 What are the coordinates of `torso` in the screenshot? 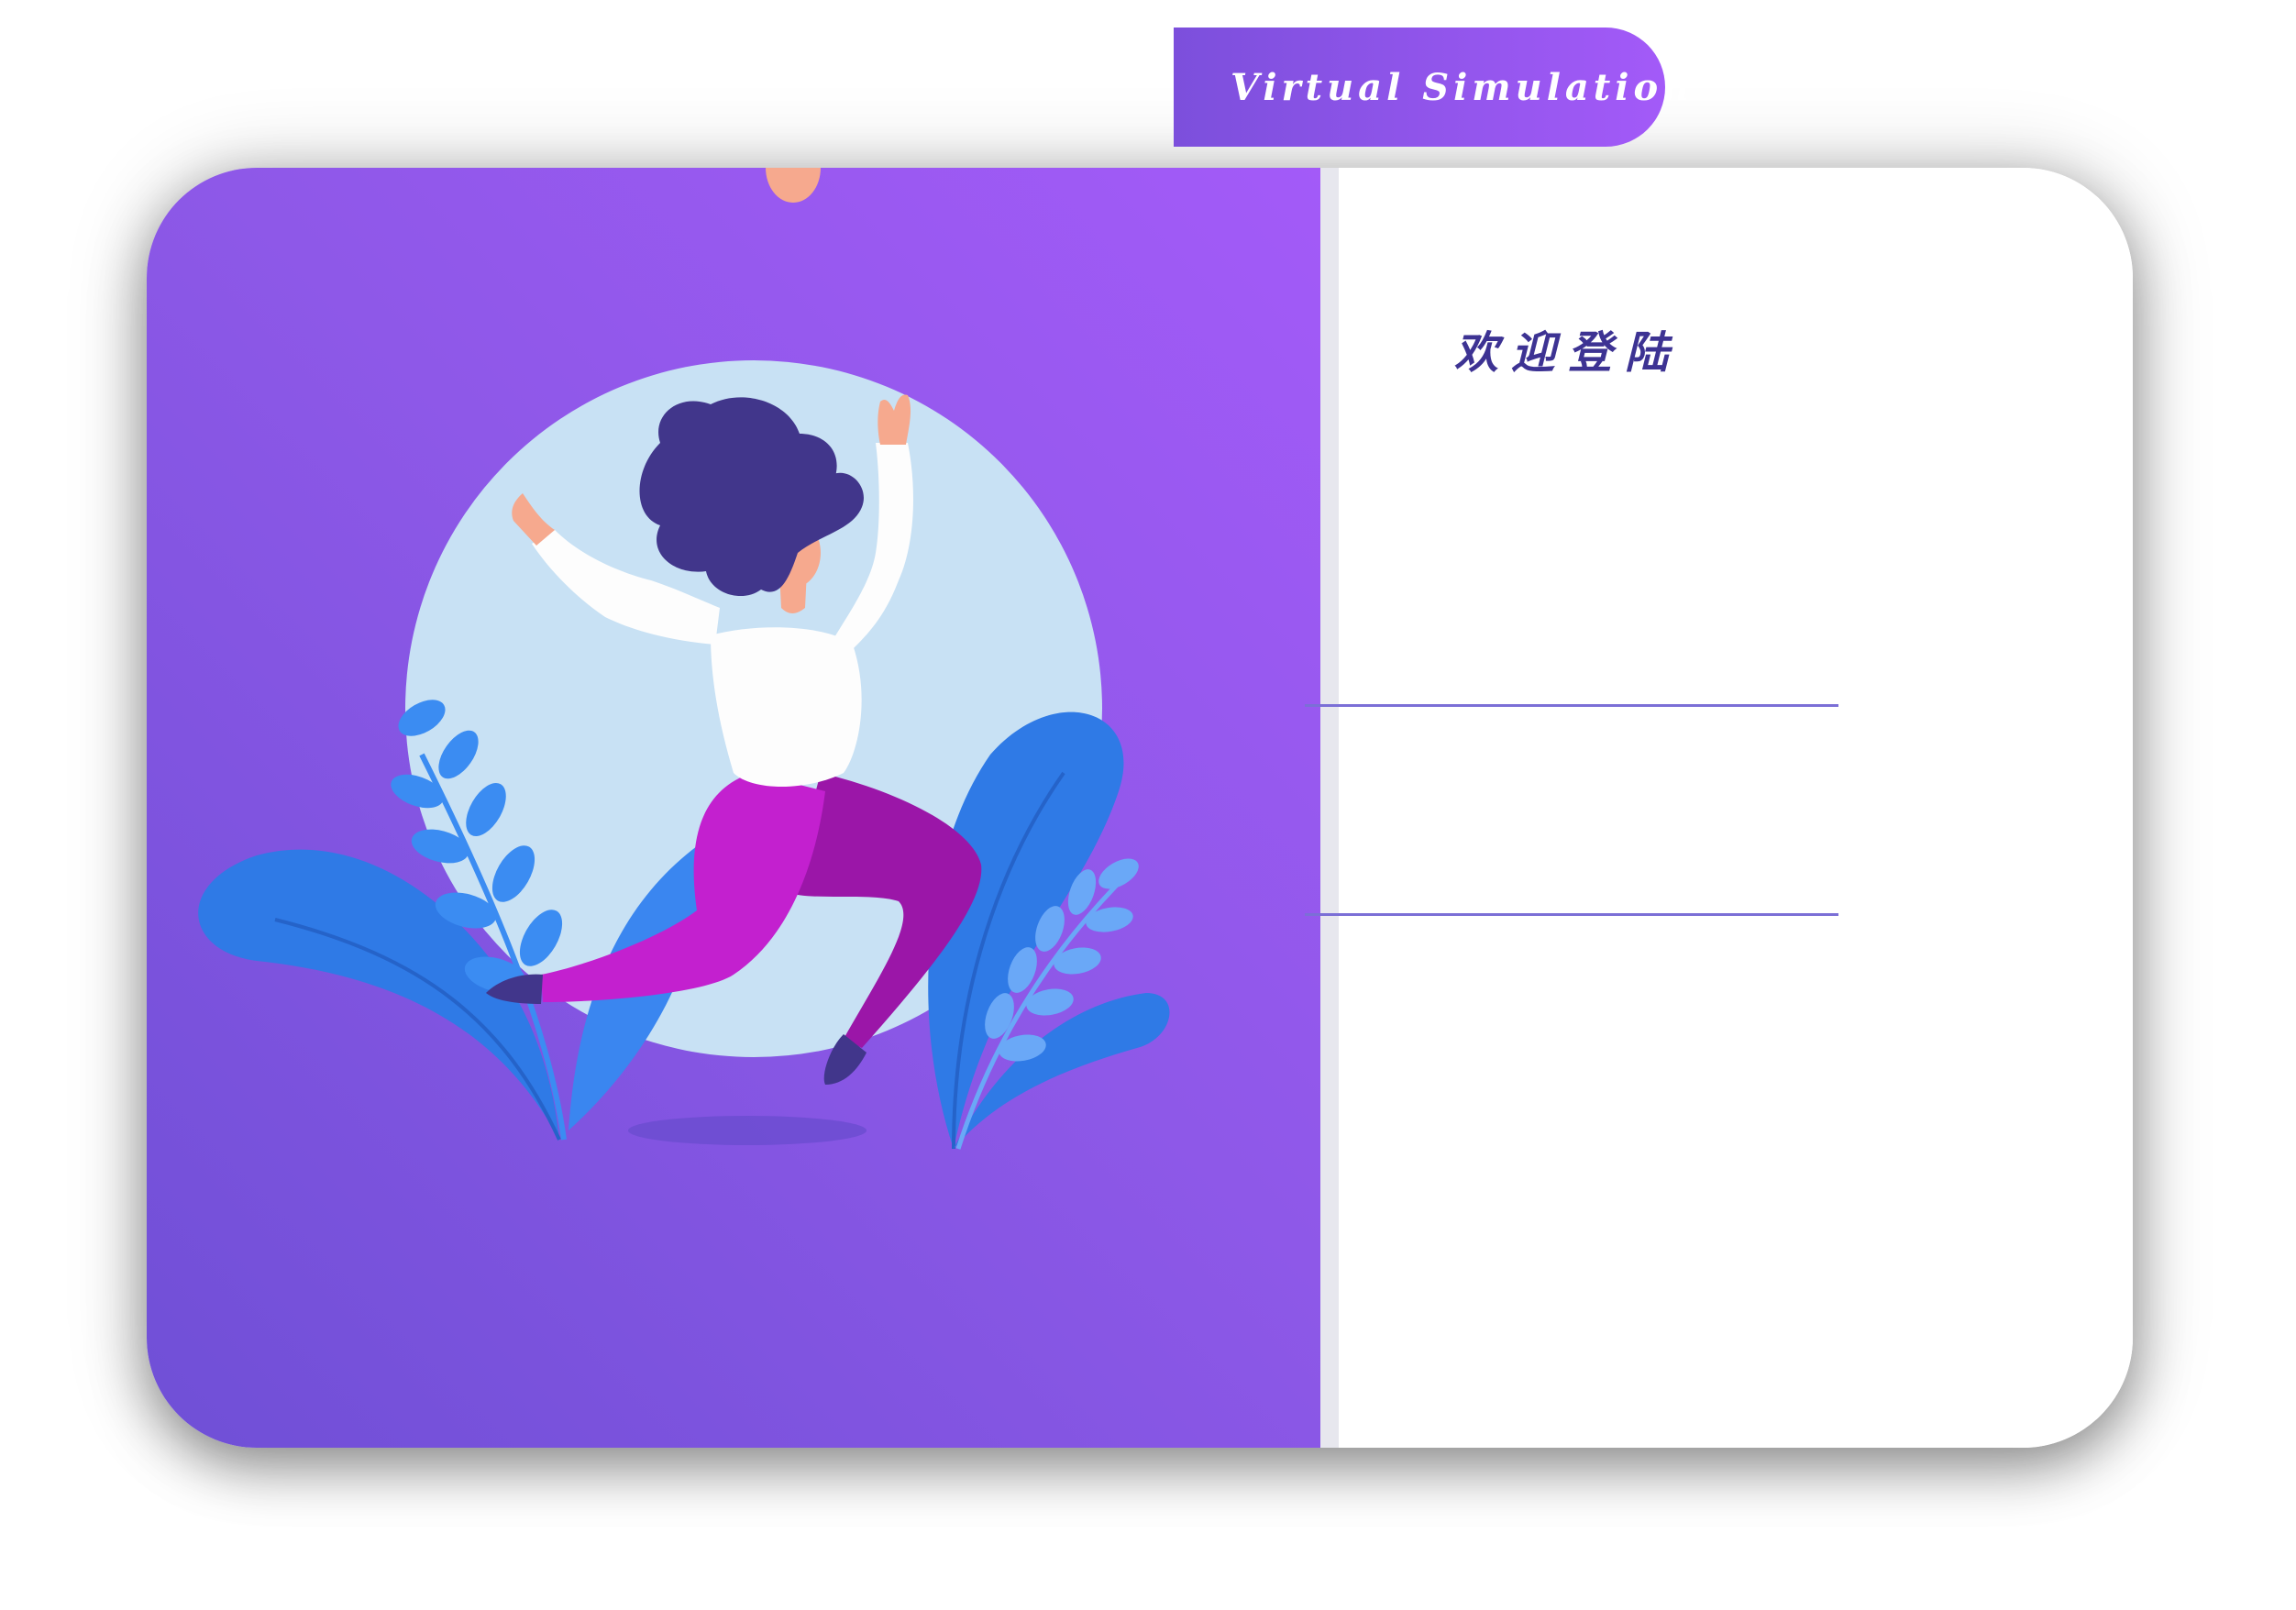 It's located at (786, 707).